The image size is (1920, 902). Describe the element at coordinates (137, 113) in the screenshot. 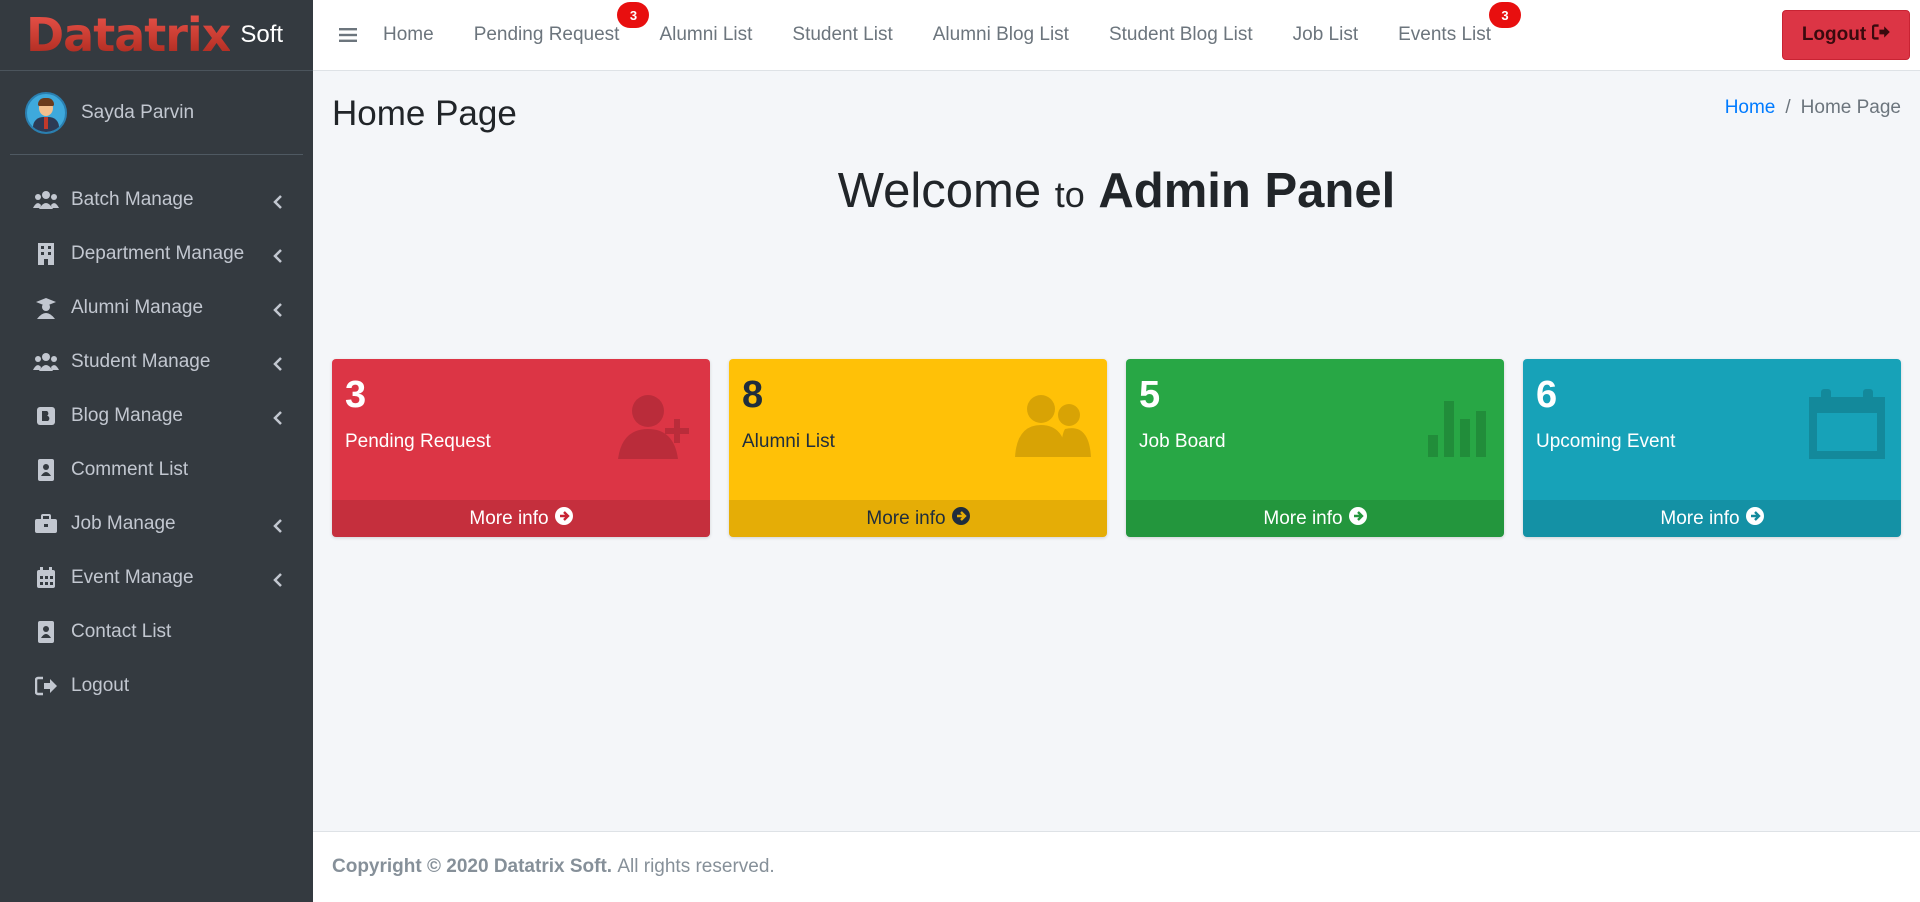

I see `user-name: Sayda Parvin` at that location.